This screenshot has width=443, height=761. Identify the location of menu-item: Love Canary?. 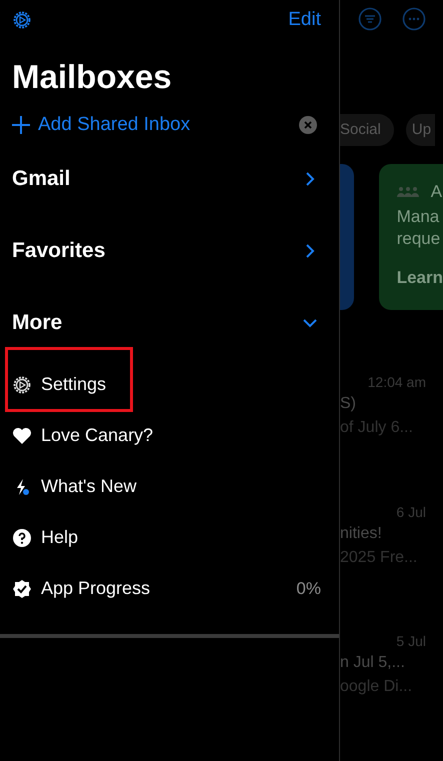
(164, 435).